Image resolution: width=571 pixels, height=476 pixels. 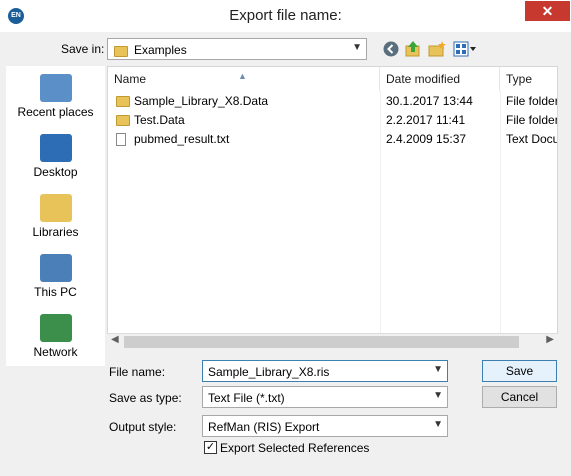 What do you see at coordinates (115, 339) in the screenshot?
I see `scroll-left-icon: ◀` at bounding box center [115, 339].